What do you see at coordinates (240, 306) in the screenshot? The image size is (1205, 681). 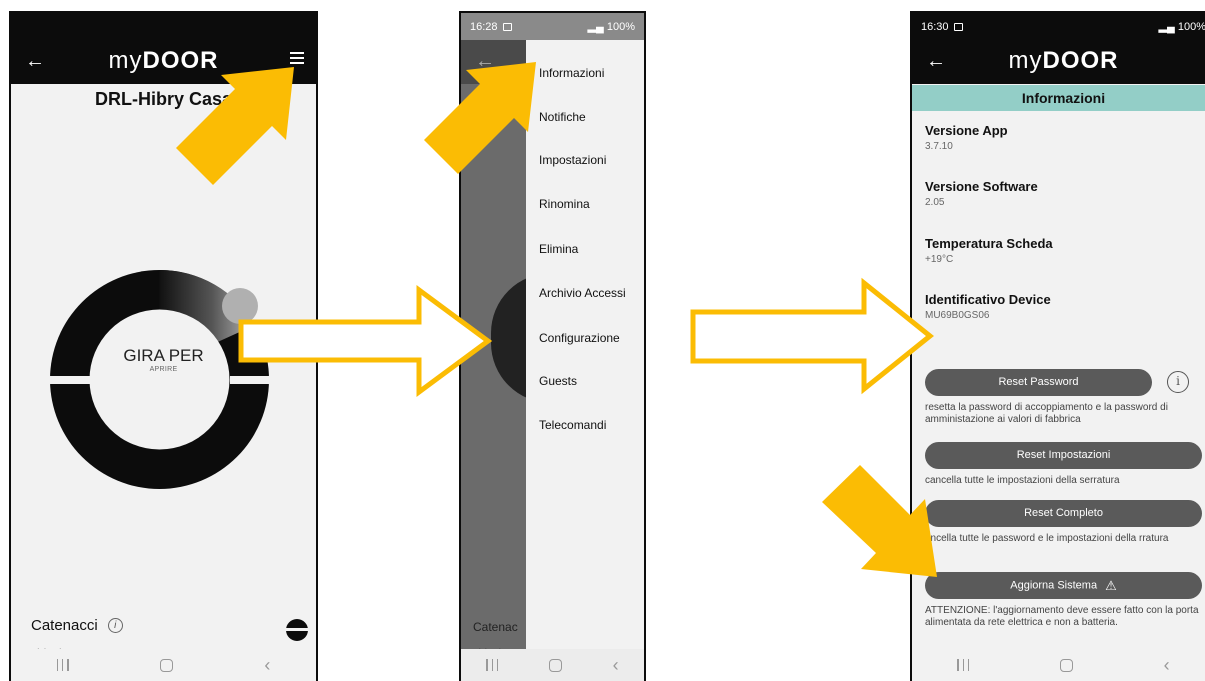 I see `dial-knob` at bounding box center [240, 306].